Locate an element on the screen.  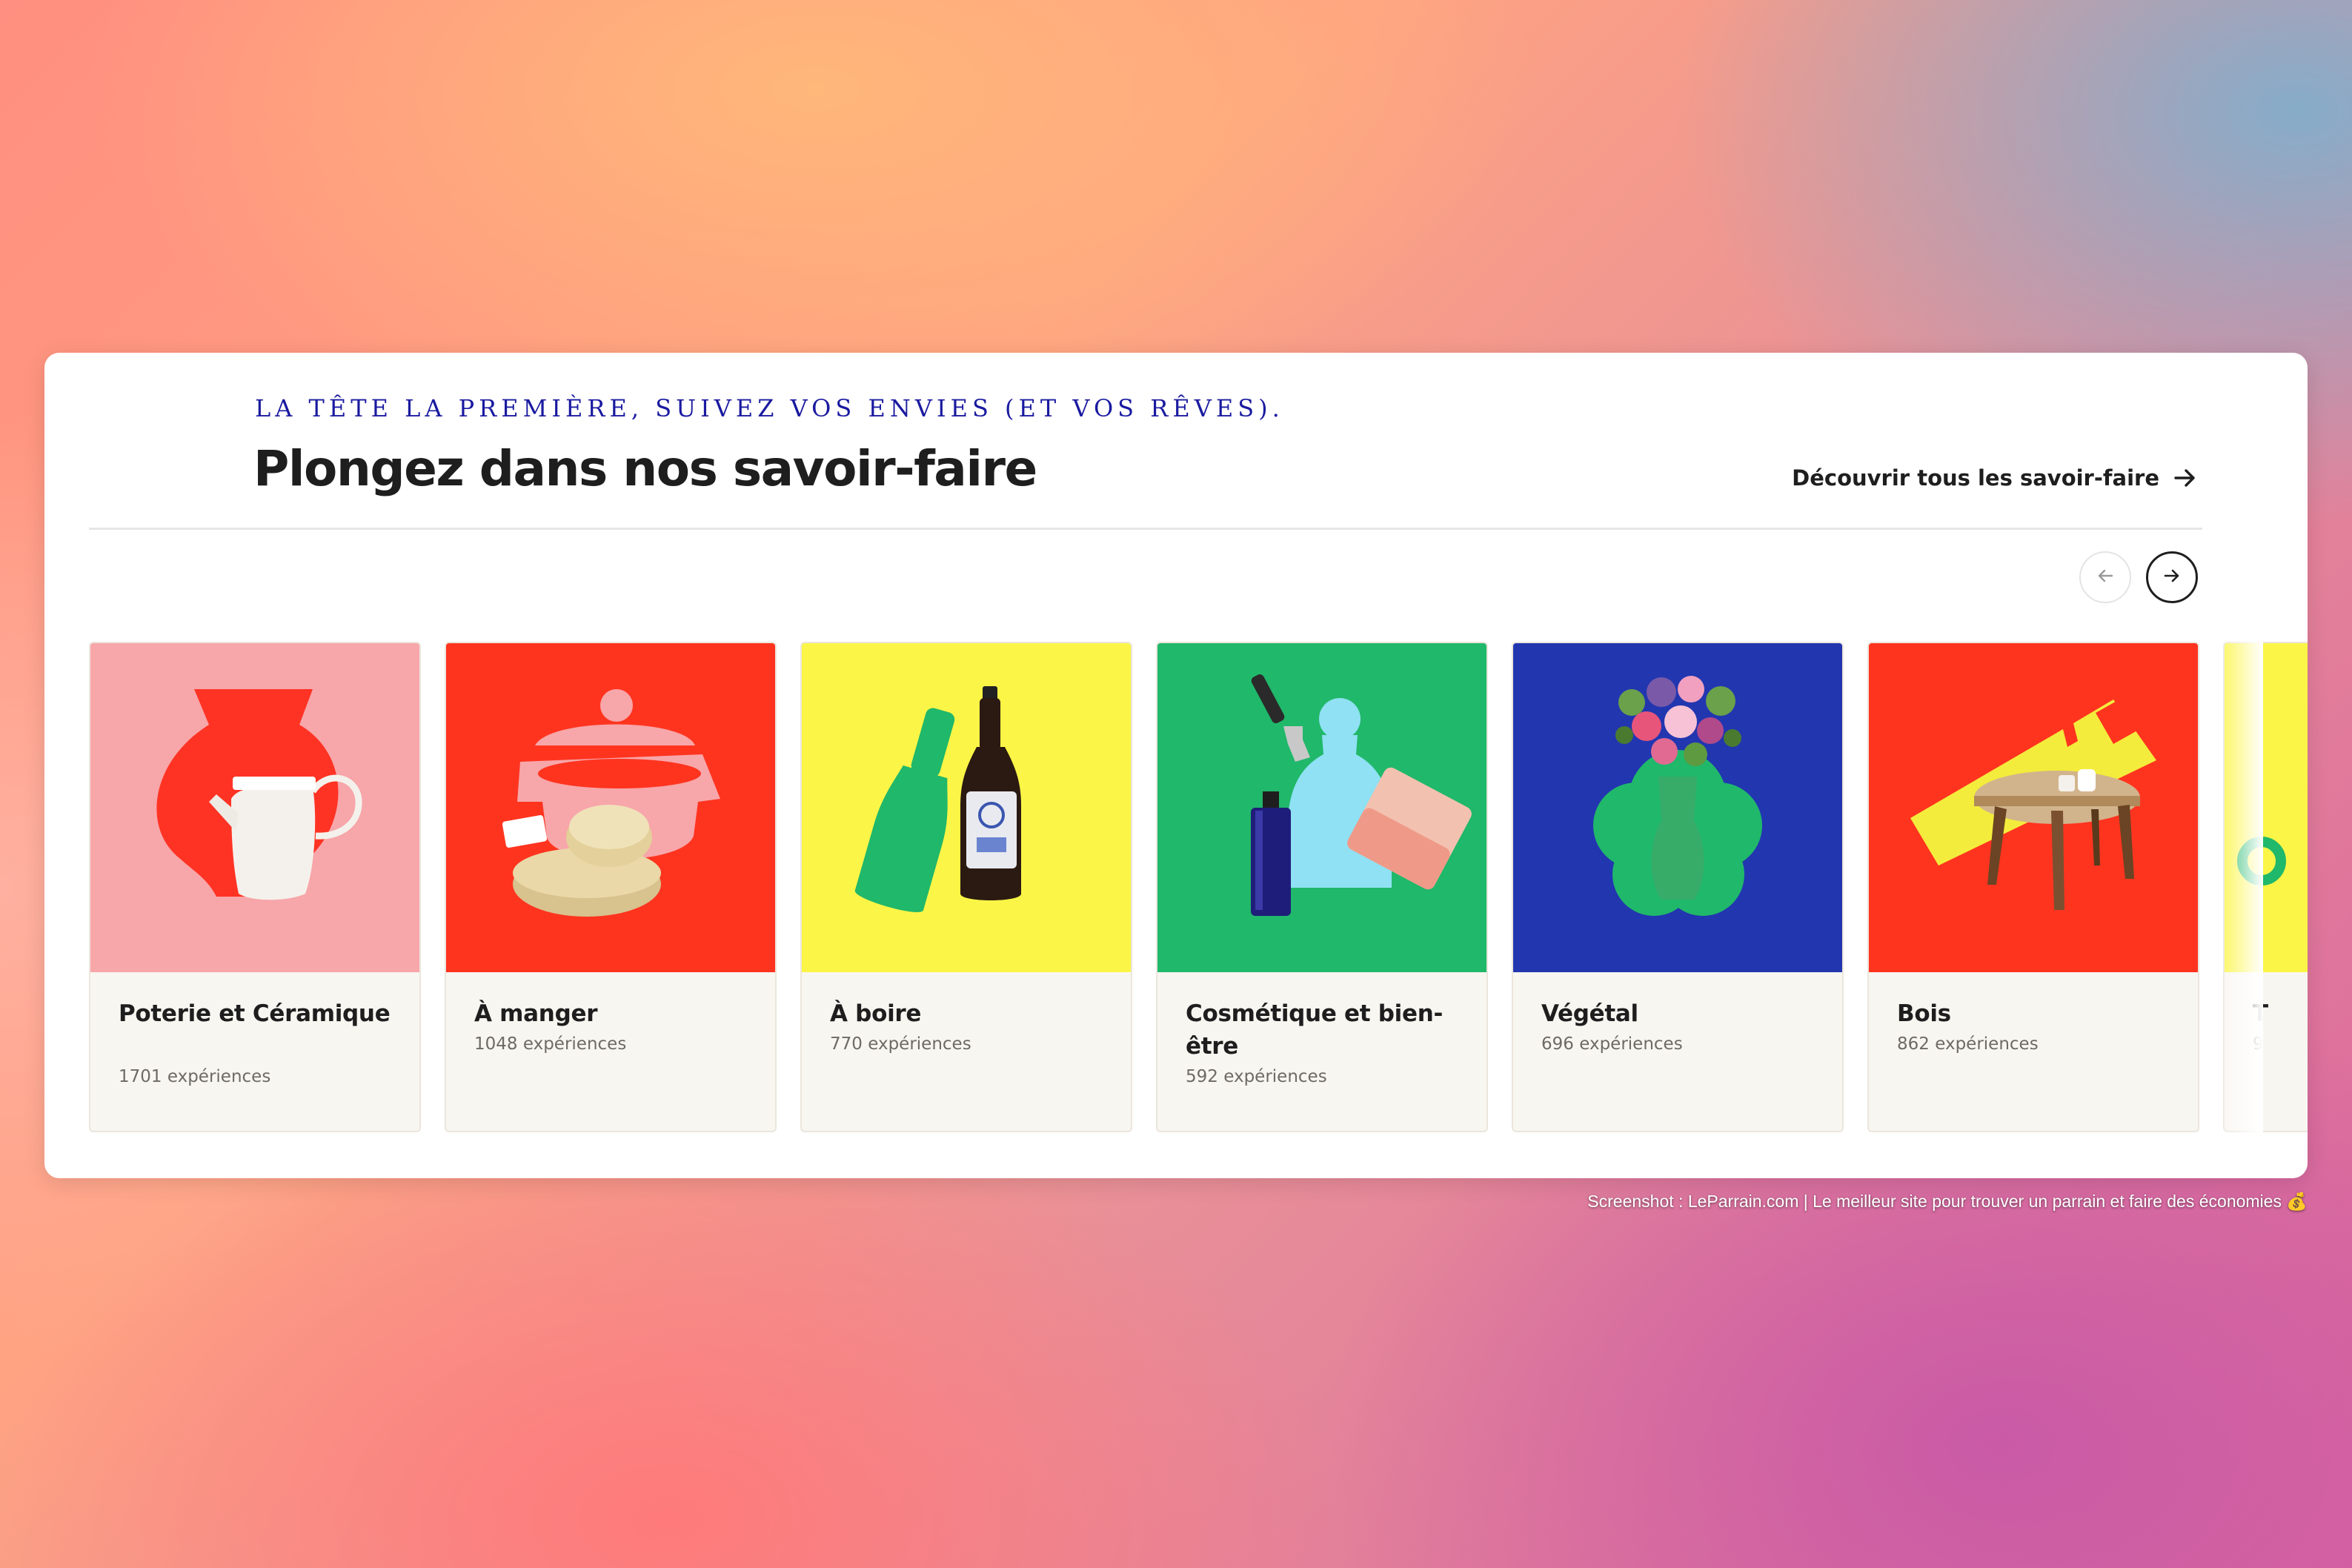
category-card-partial: T 9 is located at coordinates (2265, 887).